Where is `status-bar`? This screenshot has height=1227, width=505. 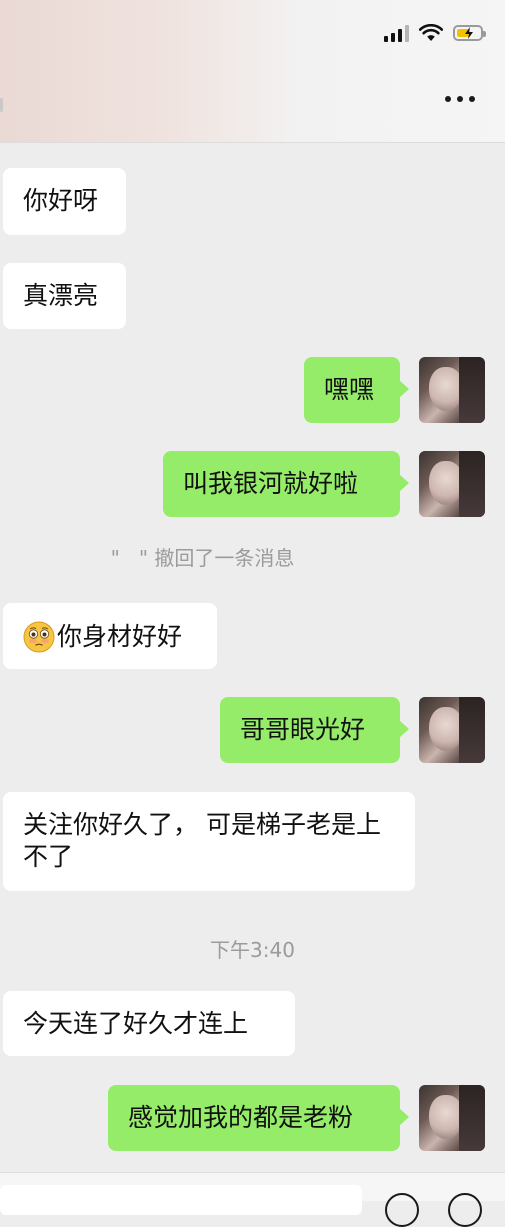
status-bar is located at coordinates (435, 33).